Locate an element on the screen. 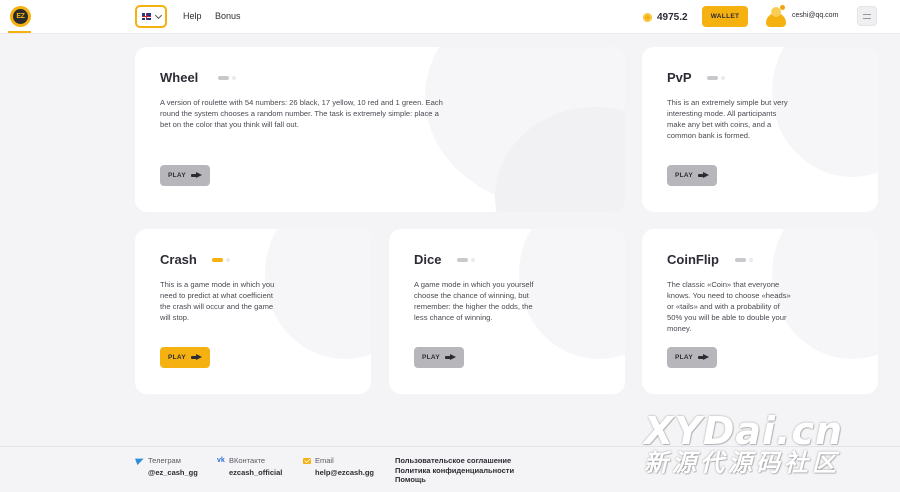 Image resolution: width=900 pixels, height=492 pixels. logo: EZ is located at coordinates (20, 16).